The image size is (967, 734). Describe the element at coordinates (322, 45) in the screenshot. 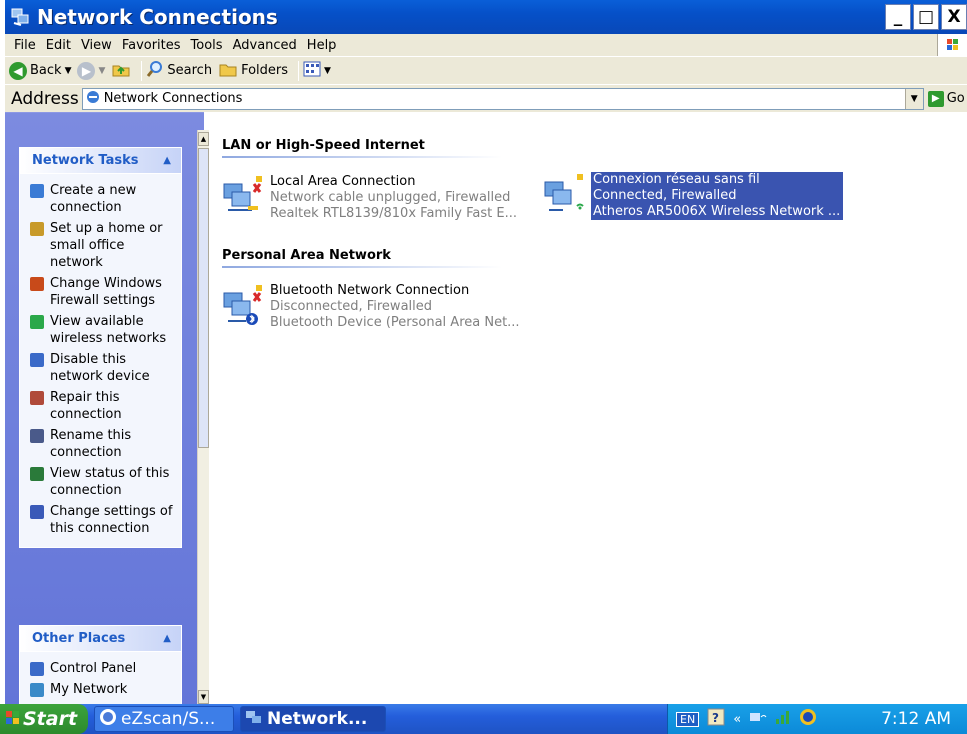

I see `menu-help: Help` at that location.